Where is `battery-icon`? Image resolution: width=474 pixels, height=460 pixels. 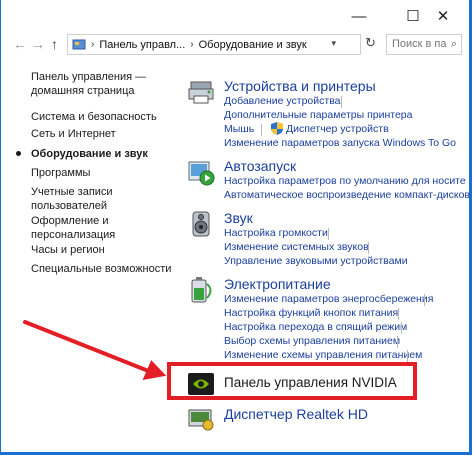 battery-icon is located at coordinates (201, 290).